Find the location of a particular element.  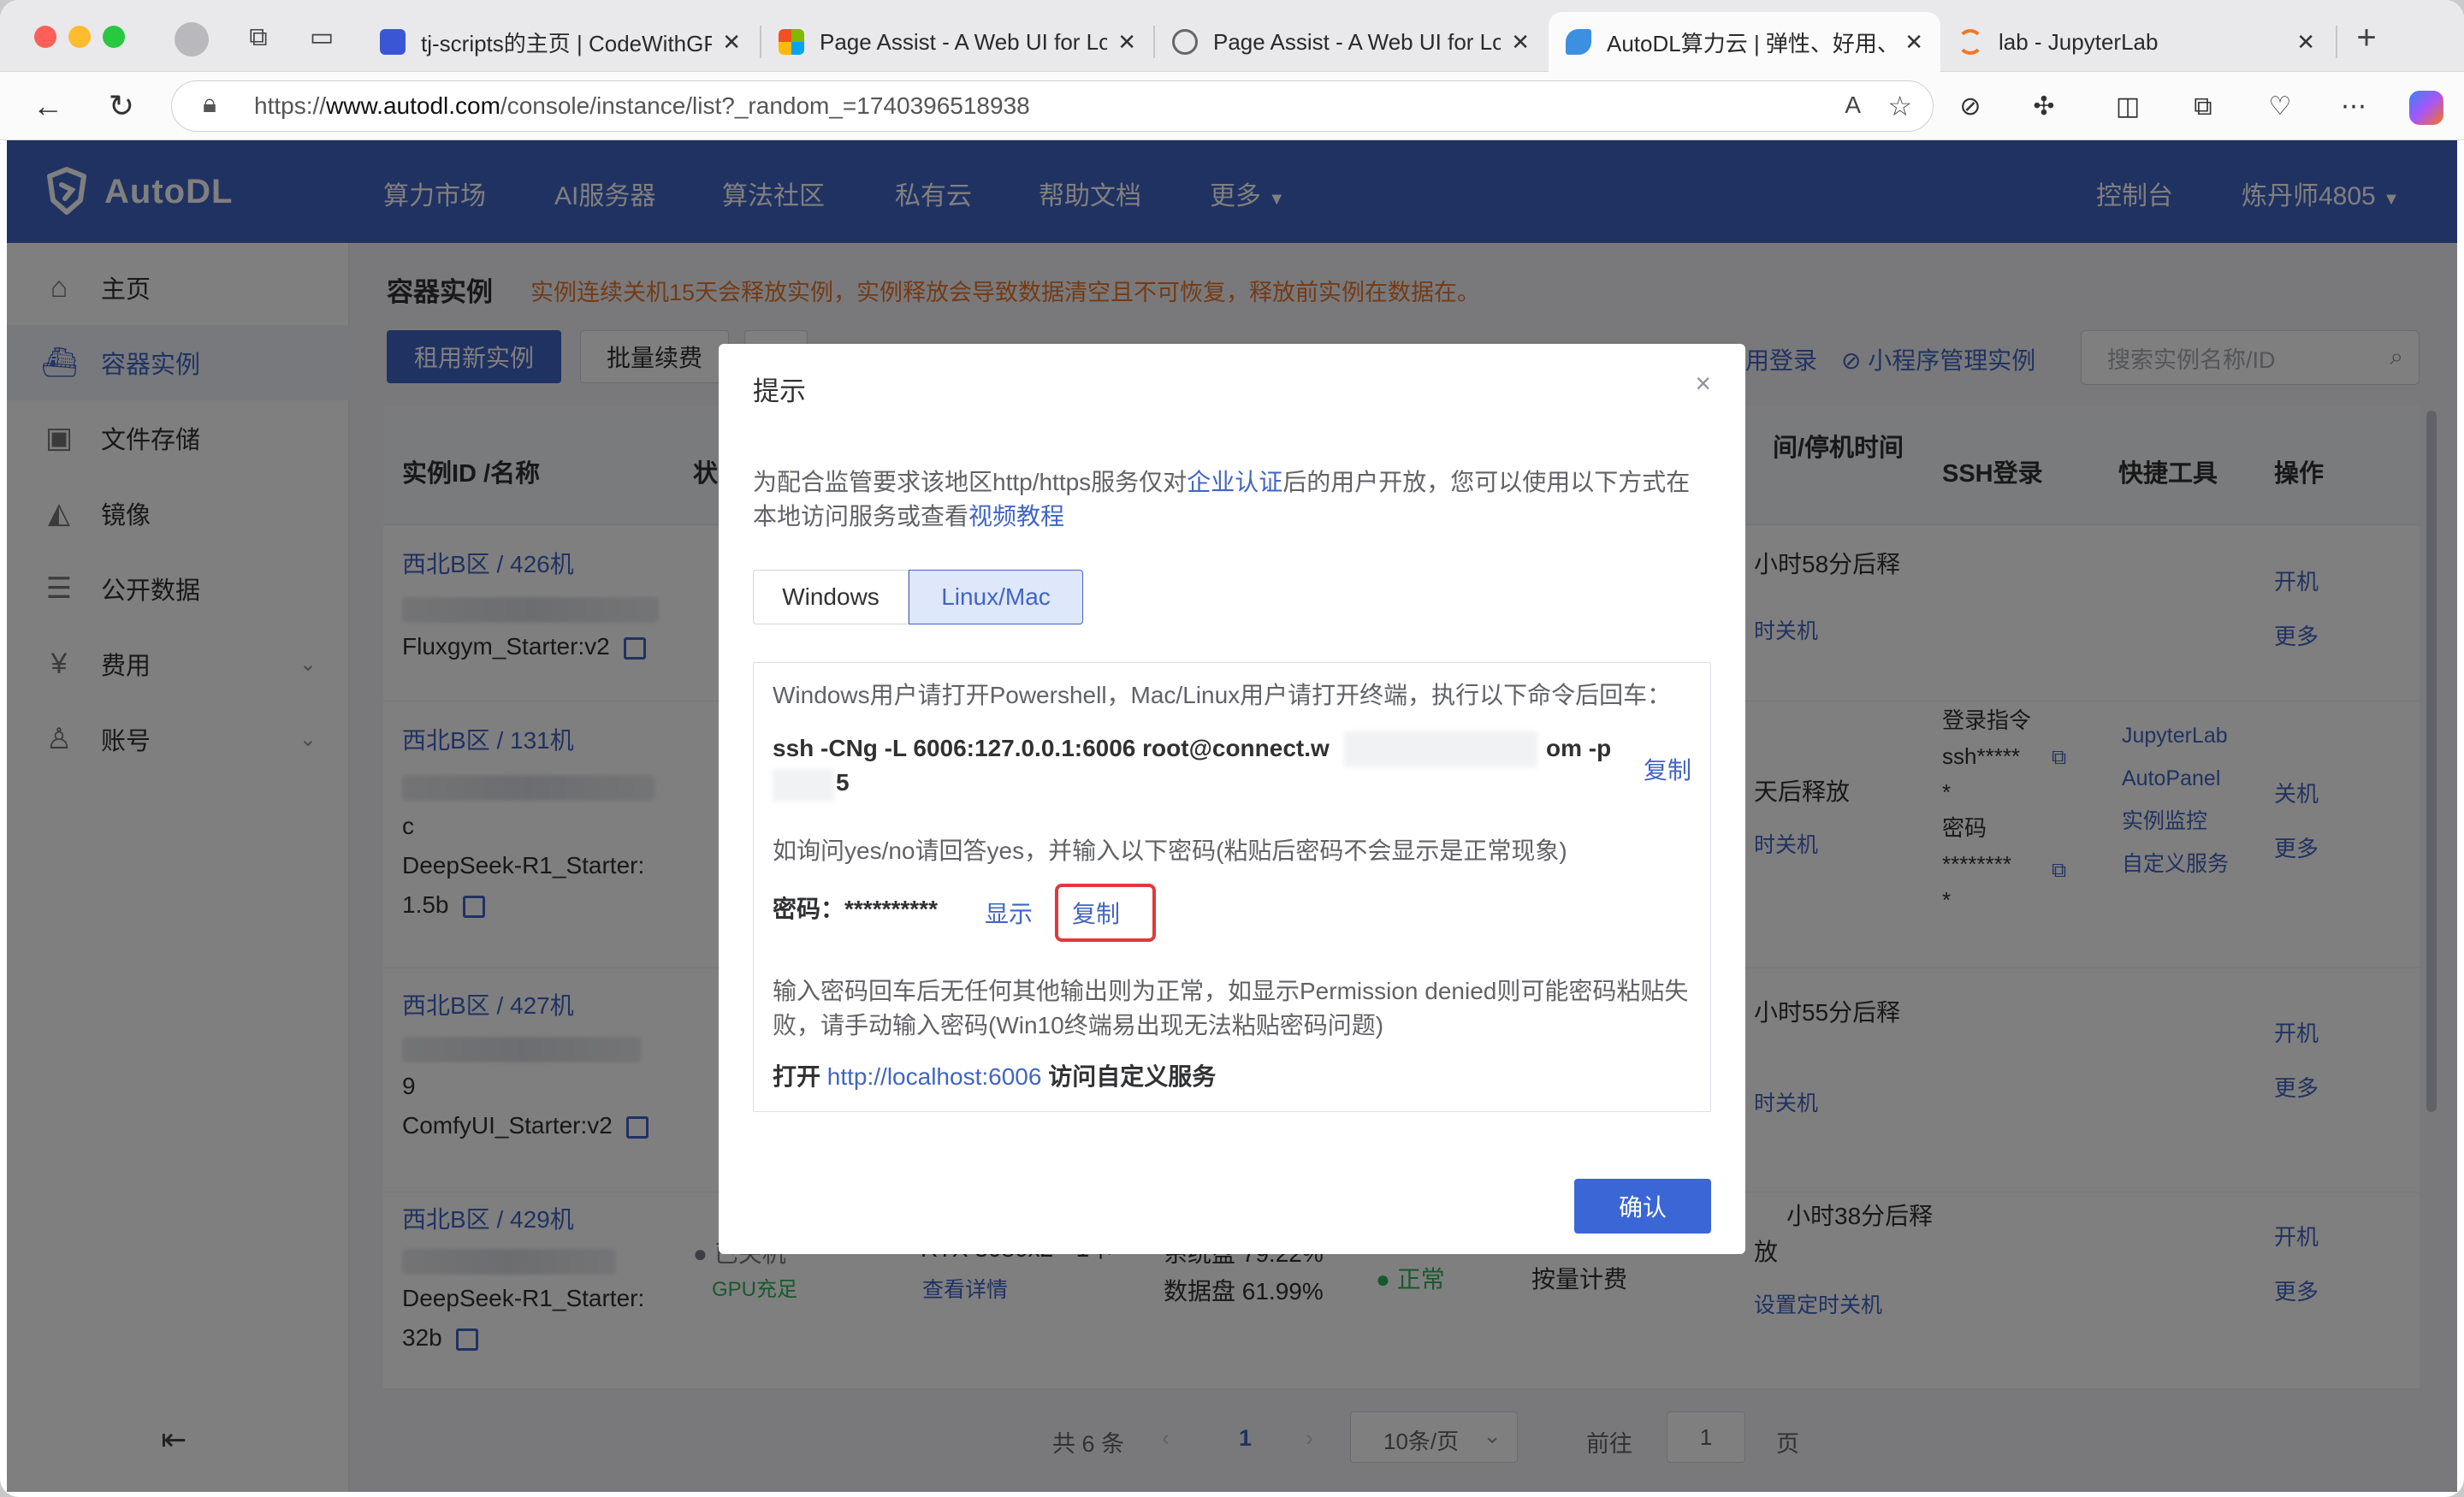

video-tutorial-link: 视频教程 is located at coordinates (1016, 516).